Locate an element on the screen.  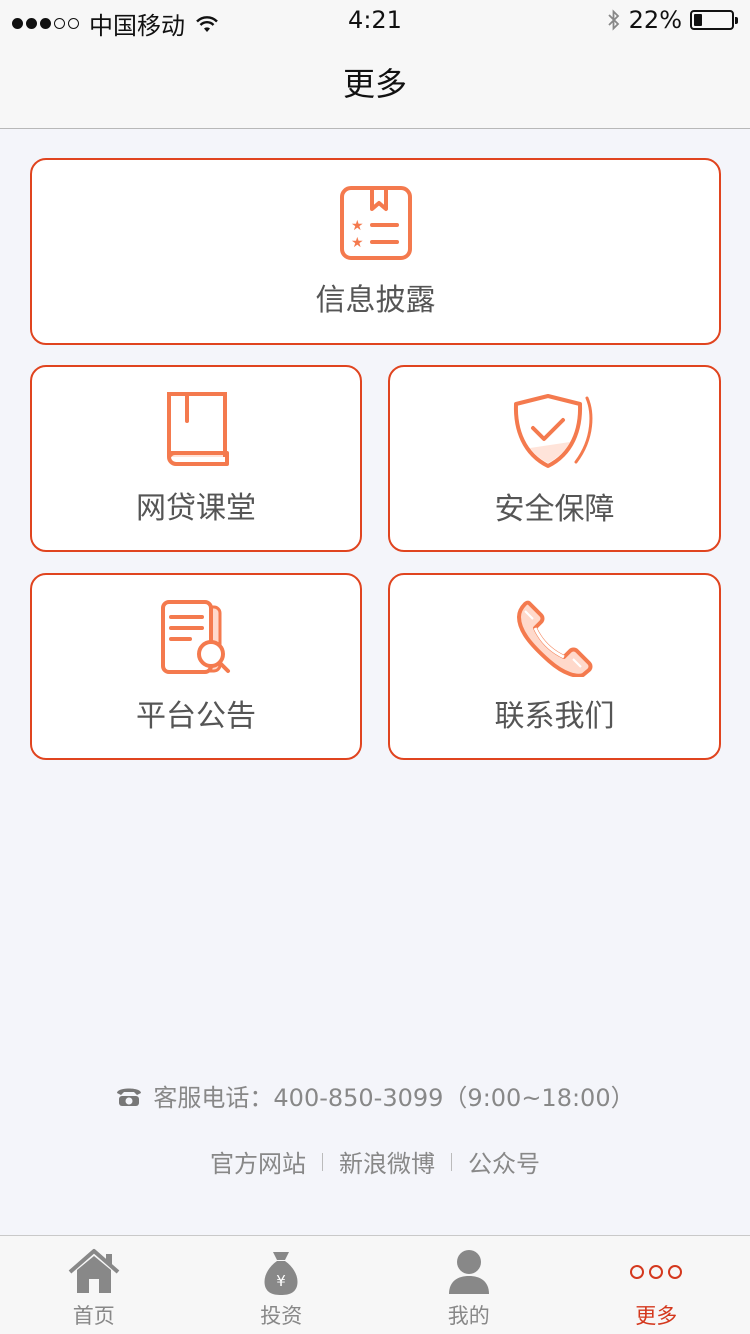
footer-links: 官方网站 新浪微博 公众号 is located at coordinates (375, 1161).